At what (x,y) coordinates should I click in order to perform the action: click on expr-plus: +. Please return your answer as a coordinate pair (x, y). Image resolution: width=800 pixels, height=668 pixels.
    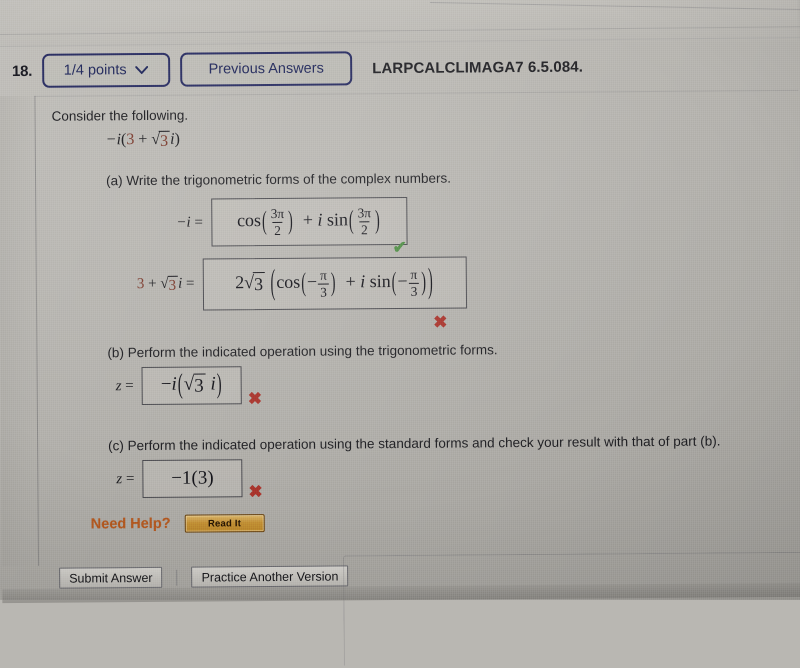
    Looking at the image, I should click on (143, 139).